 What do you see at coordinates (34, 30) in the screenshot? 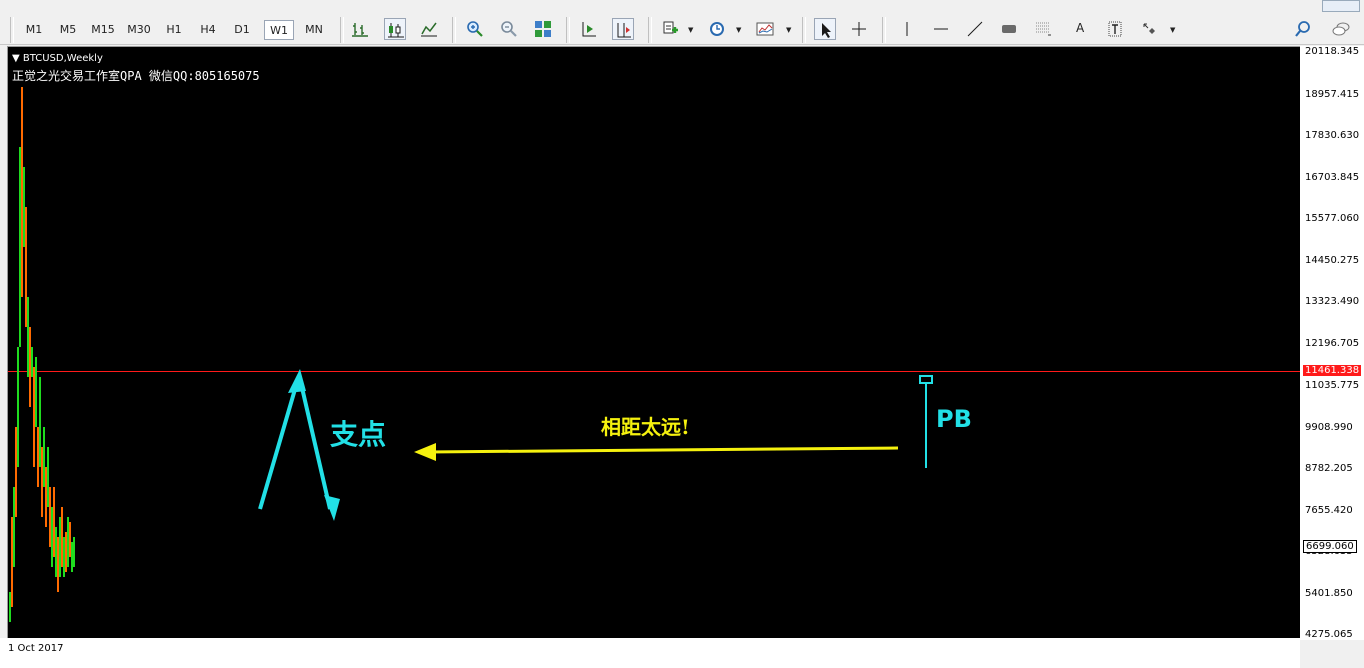
I see `timeframe-m1-button: M1` at bounding box center [34, 30].